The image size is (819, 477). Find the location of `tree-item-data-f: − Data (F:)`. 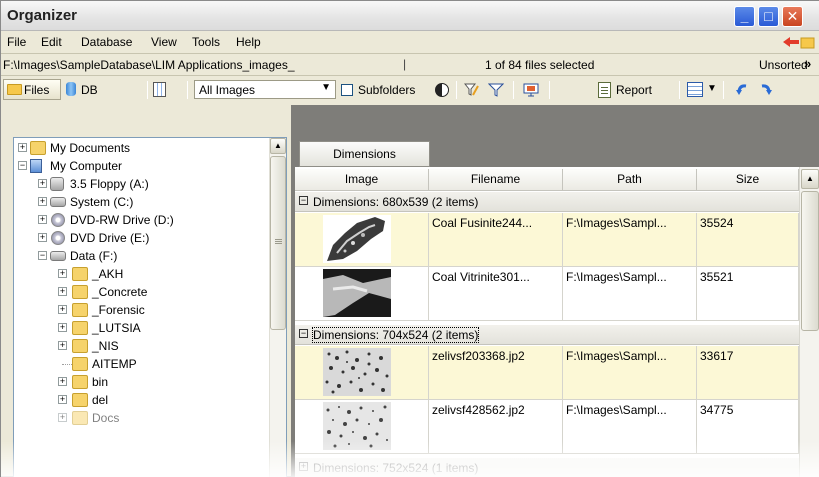

tree-item-data-f: − Data (F:) is located at coordinates (141, 257).